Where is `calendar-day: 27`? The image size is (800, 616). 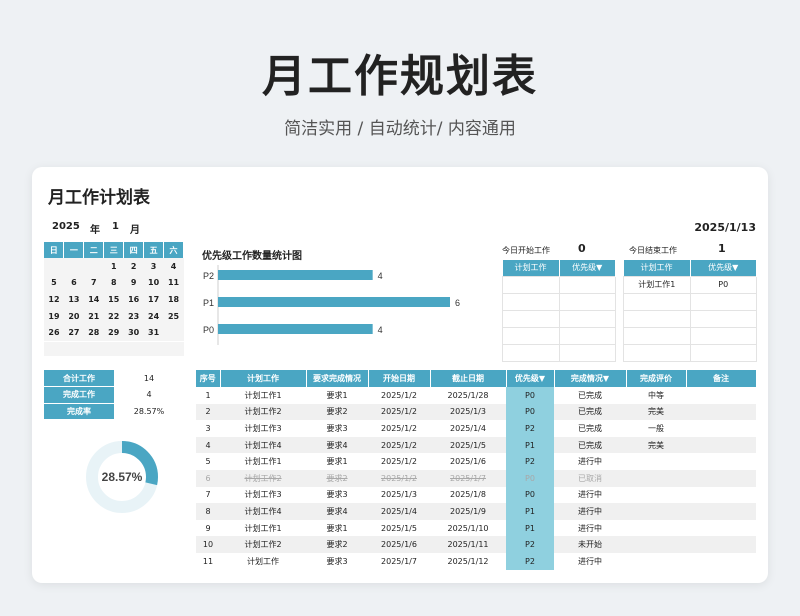 calendar-day: 27 is located at coordinates (73, 332).